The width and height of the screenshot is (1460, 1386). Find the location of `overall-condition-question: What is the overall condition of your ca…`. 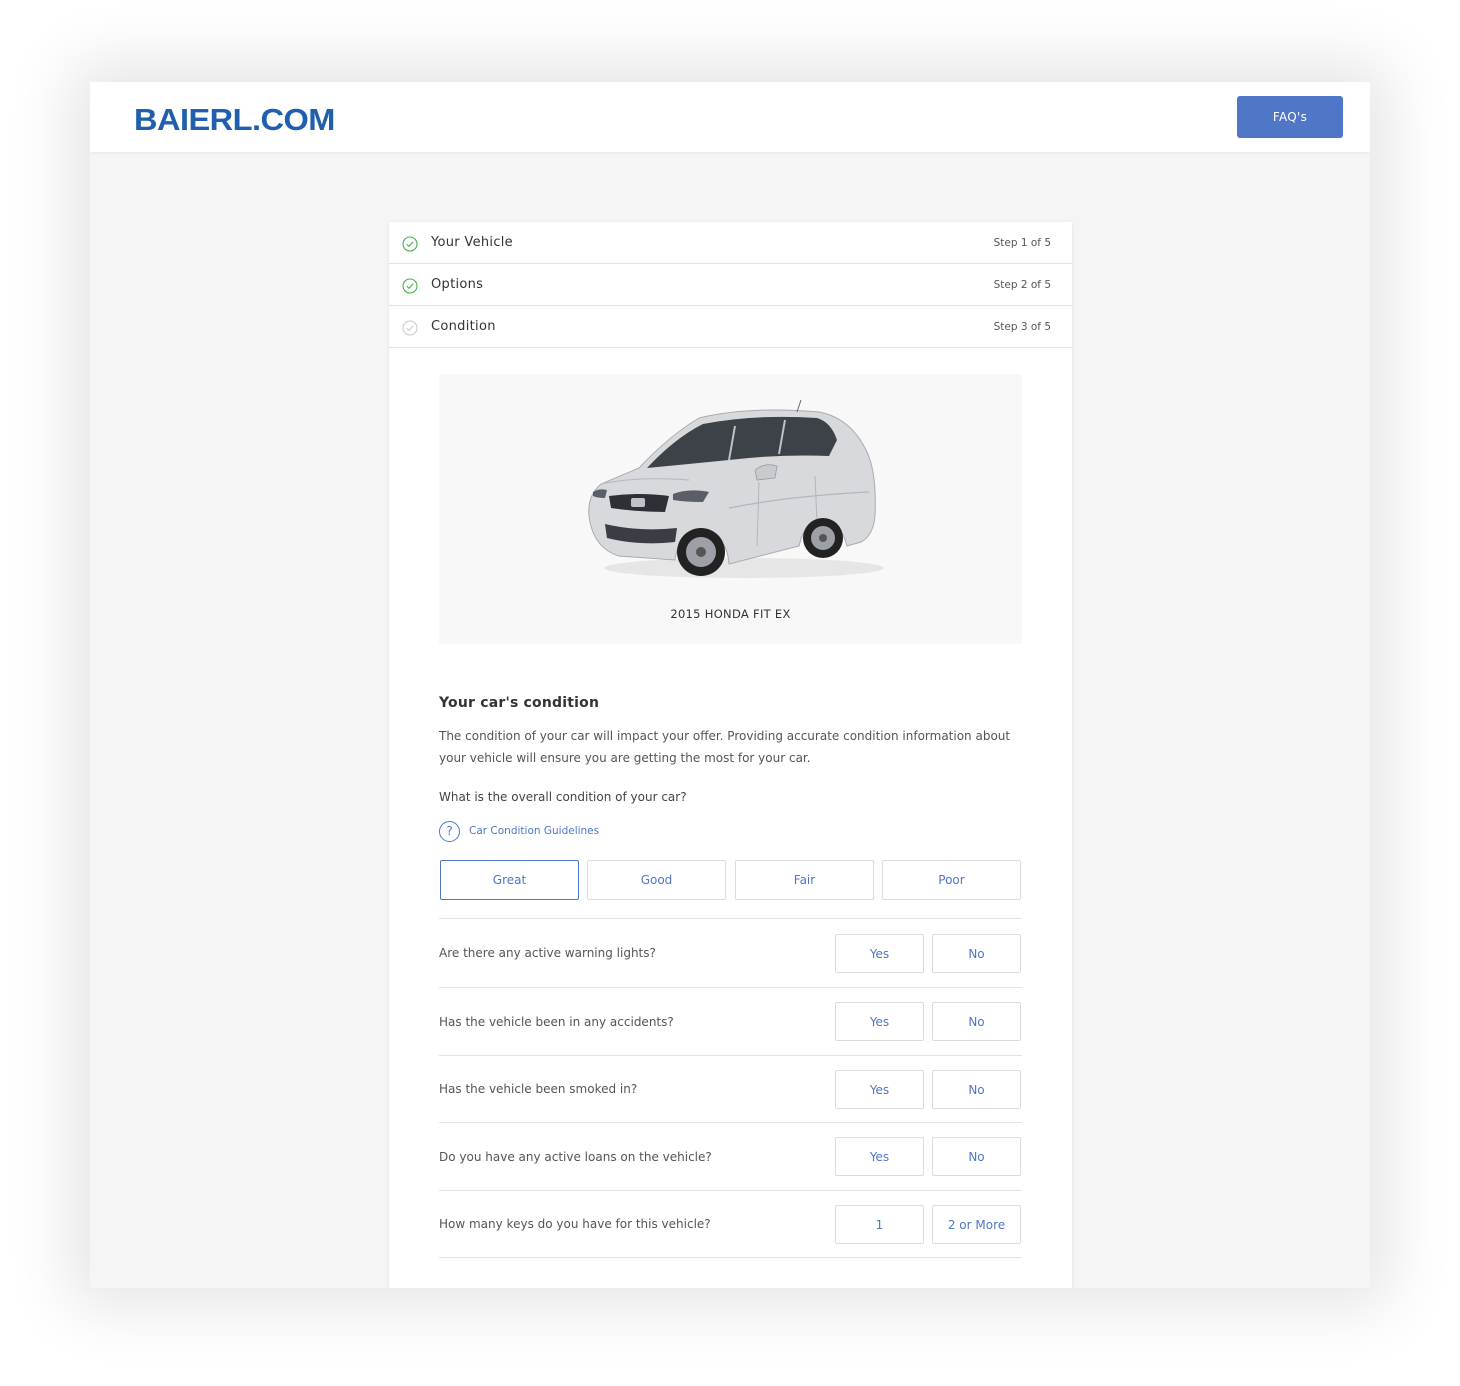

overall-condition-question: What is the overall condition of your ca… is located at coordinates (563, 797).